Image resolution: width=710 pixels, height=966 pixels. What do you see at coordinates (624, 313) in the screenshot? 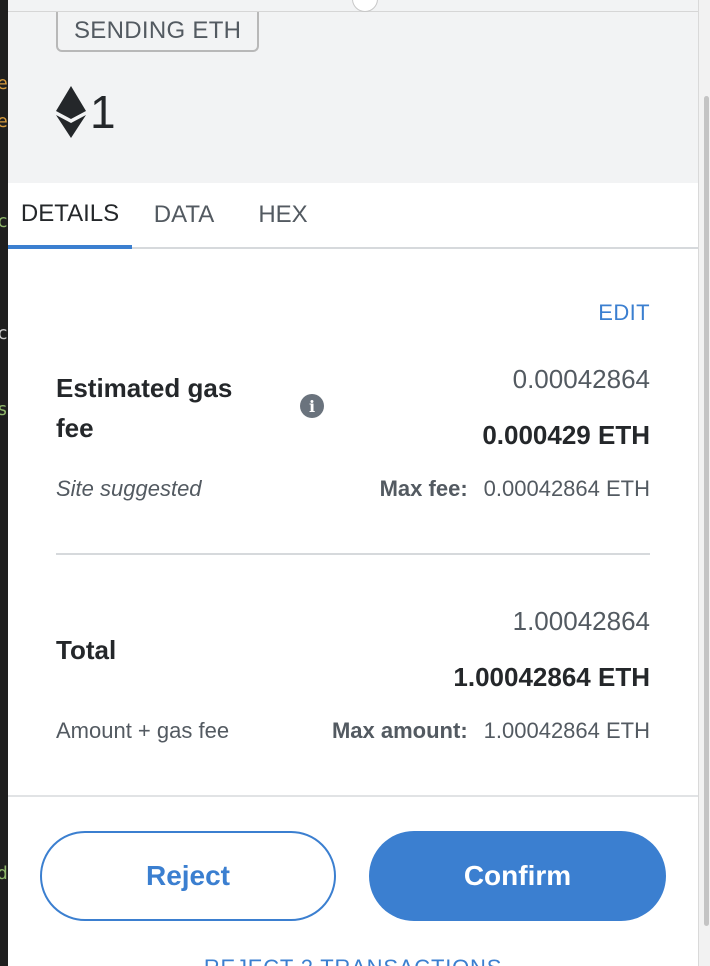
I see `edit-gas-link: EDIT` at bounding box center [624, 313].